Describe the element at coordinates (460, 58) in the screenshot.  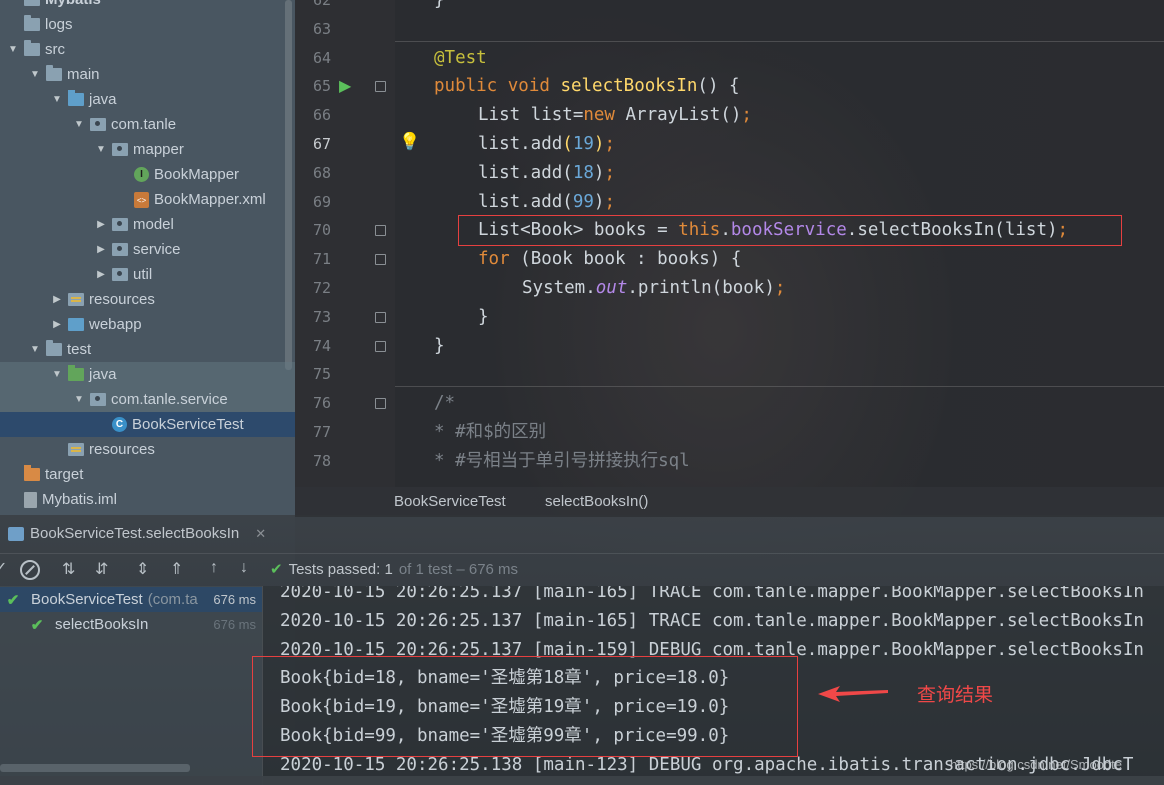
I see `code-line: @Test` at that location.